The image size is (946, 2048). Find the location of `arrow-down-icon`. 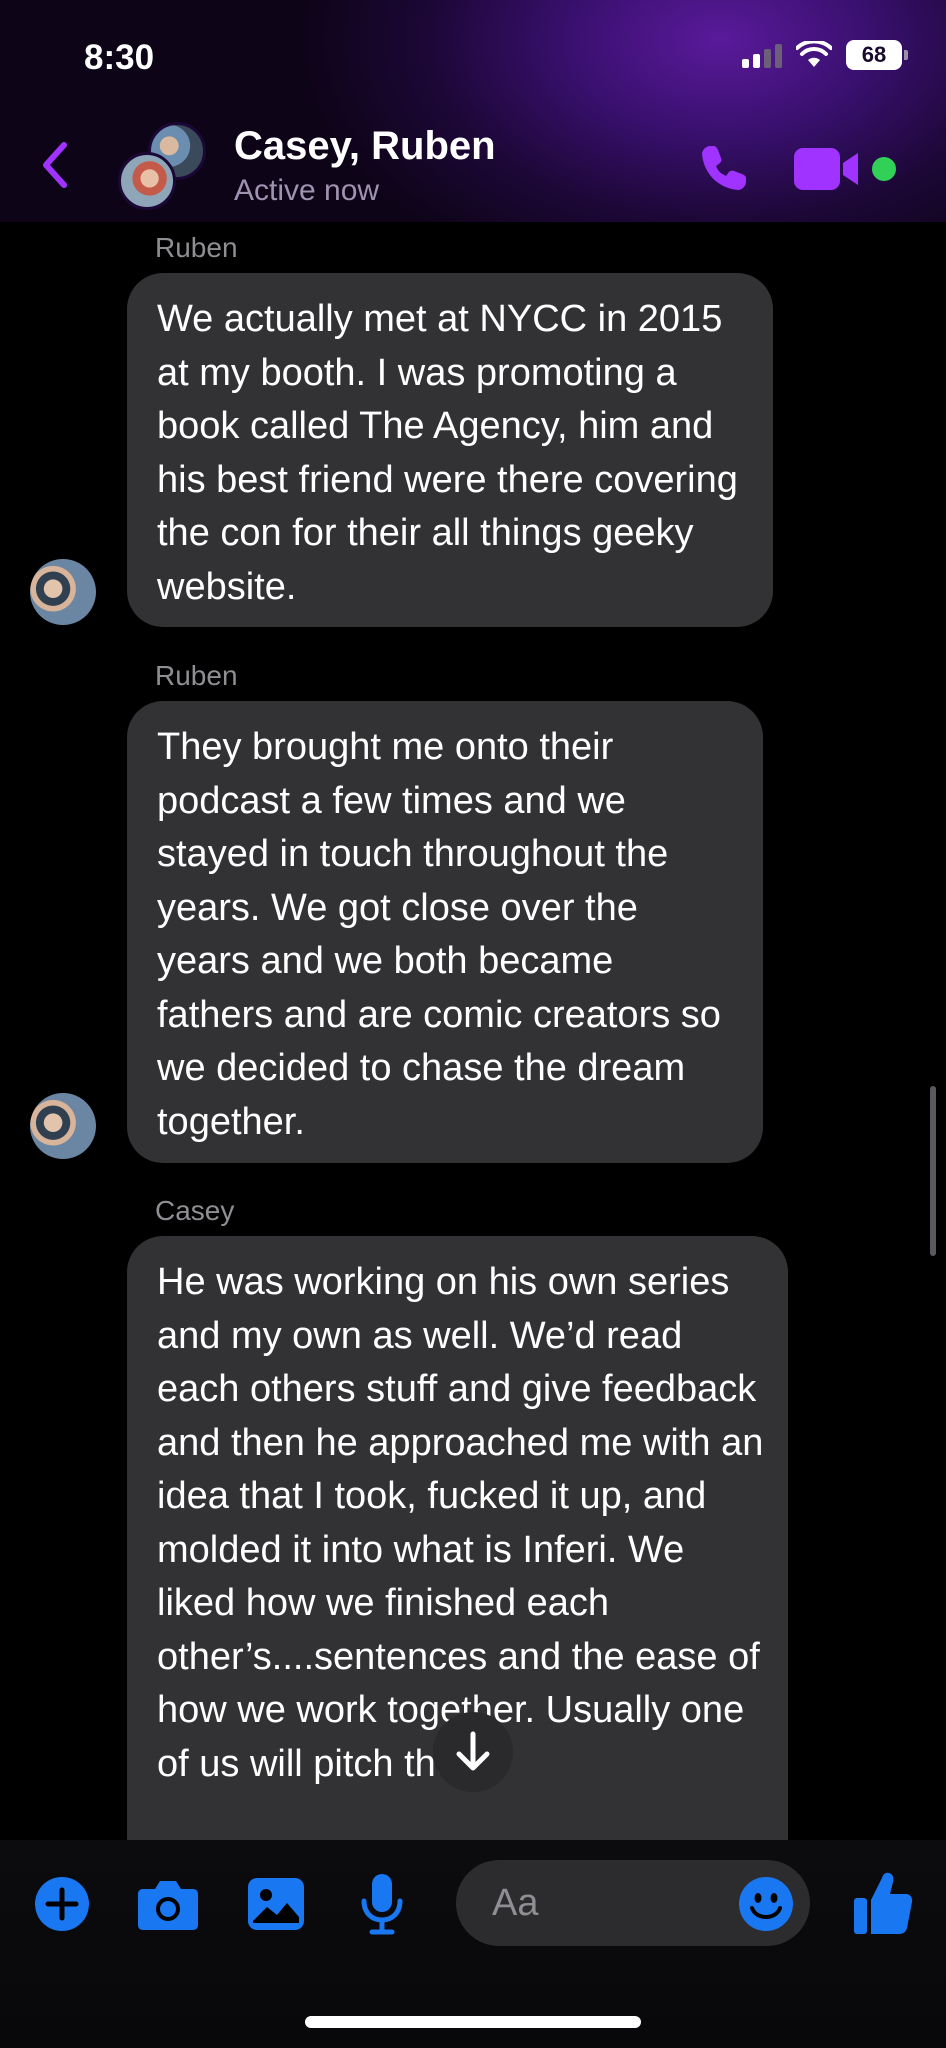

arrow-down-icon is located at coordinates (473, 1751).